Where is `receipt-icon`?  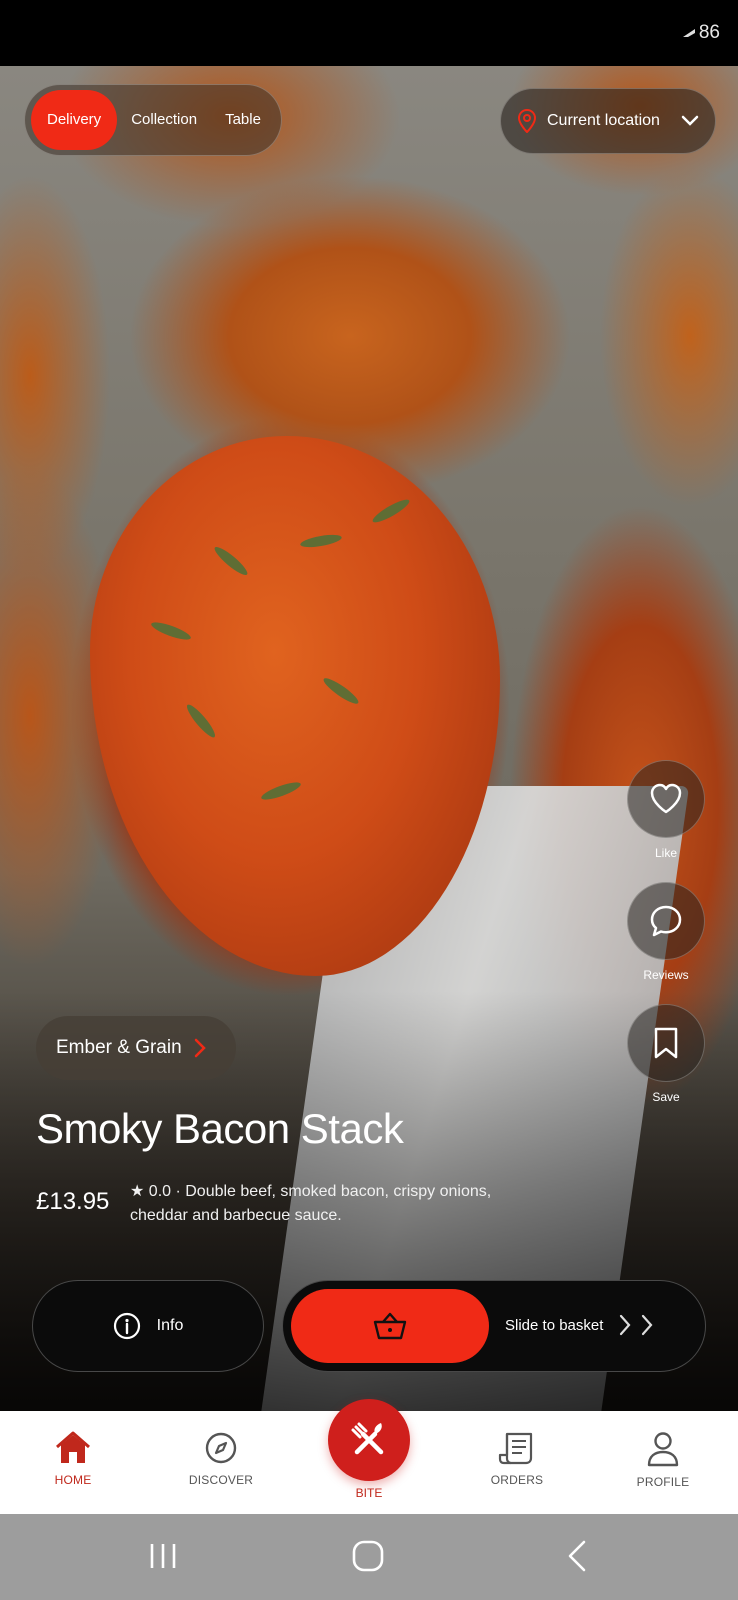 receipt-icon is located at coordinates (515, 1448).